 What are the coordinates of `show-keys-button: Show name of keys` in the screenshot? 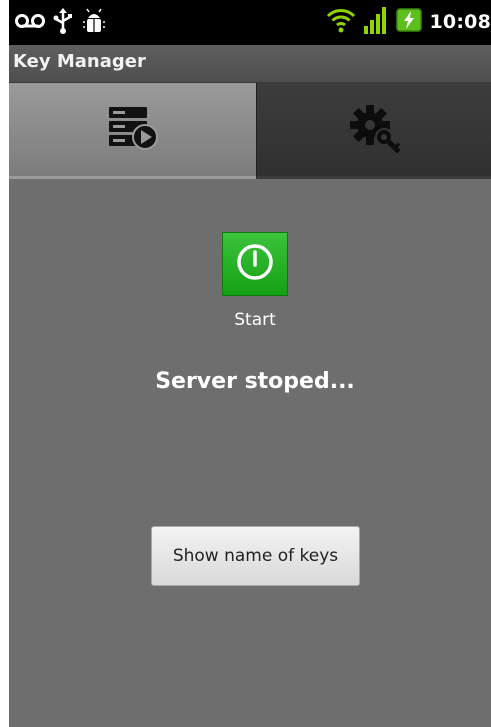 It's located at (255, 556).